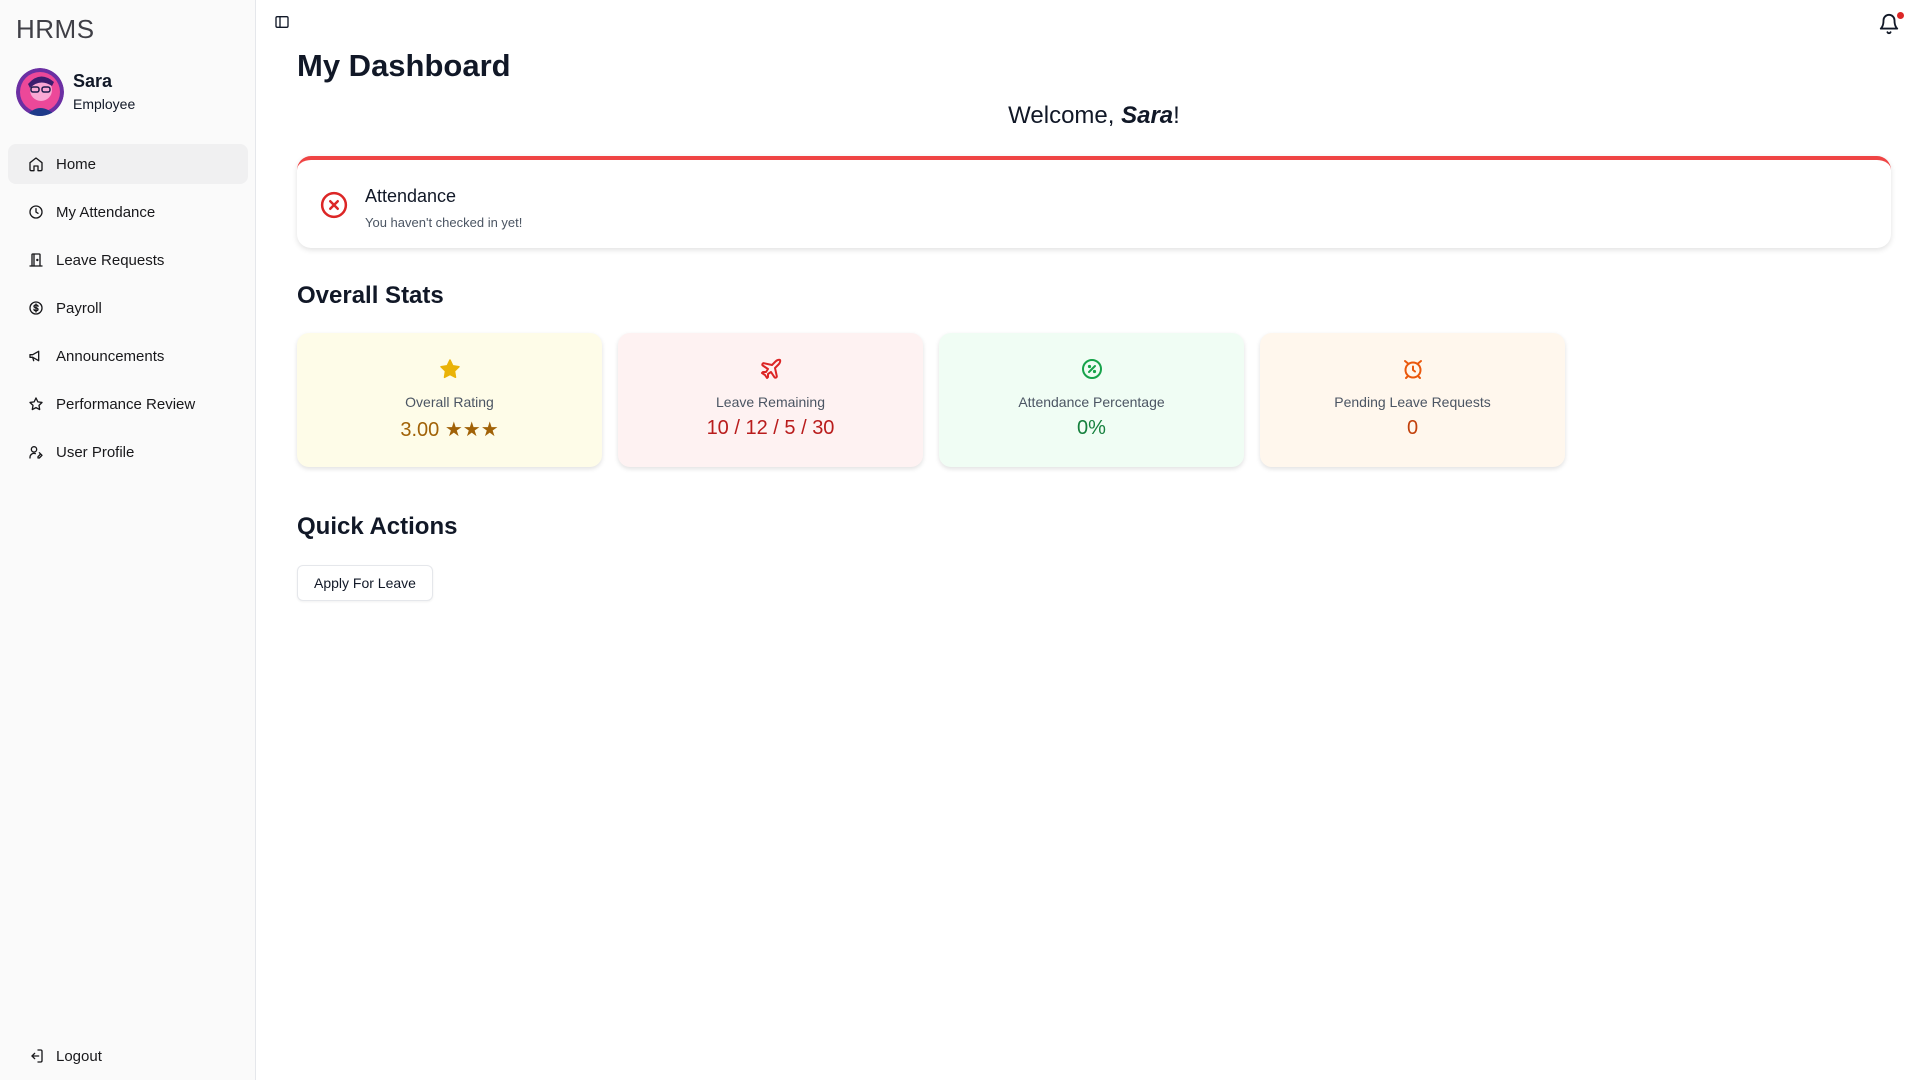  What do you see at coordinates (40, 92) in the screenshot?
I see `avatar` at bounding box center [40, 92].